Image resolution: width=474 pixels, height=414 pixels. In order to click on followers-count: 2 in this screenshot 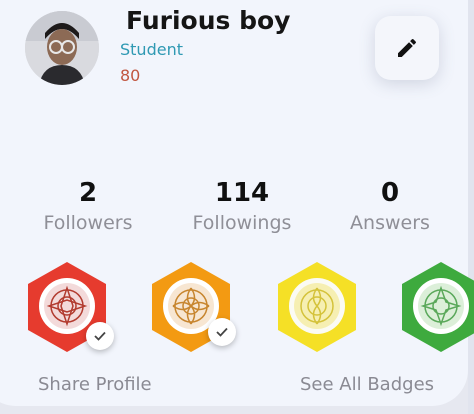, I will do `click(88, 193)`.